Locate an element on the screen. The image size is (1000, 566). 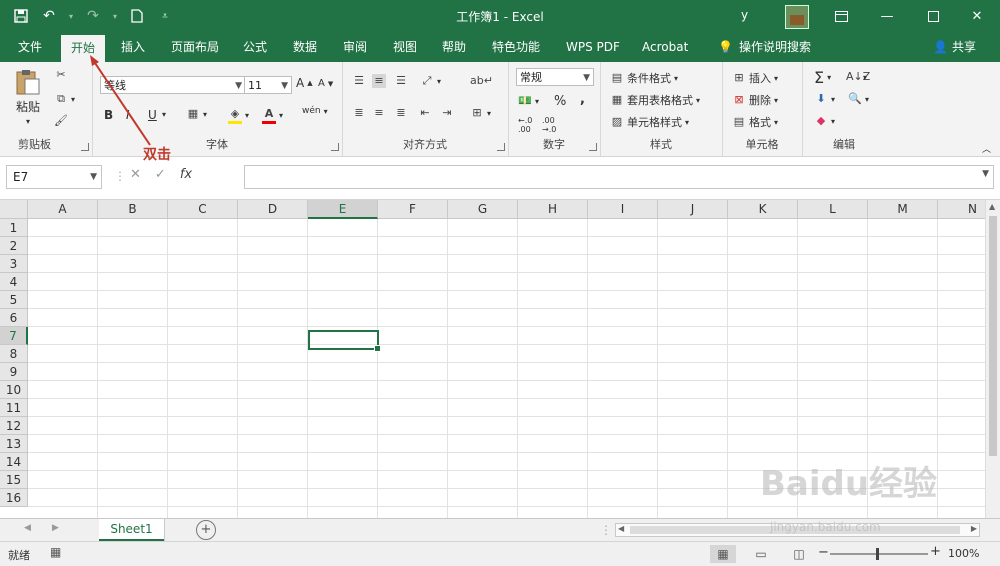
zoom-slider-thumb is located at coordinates (877, 554).